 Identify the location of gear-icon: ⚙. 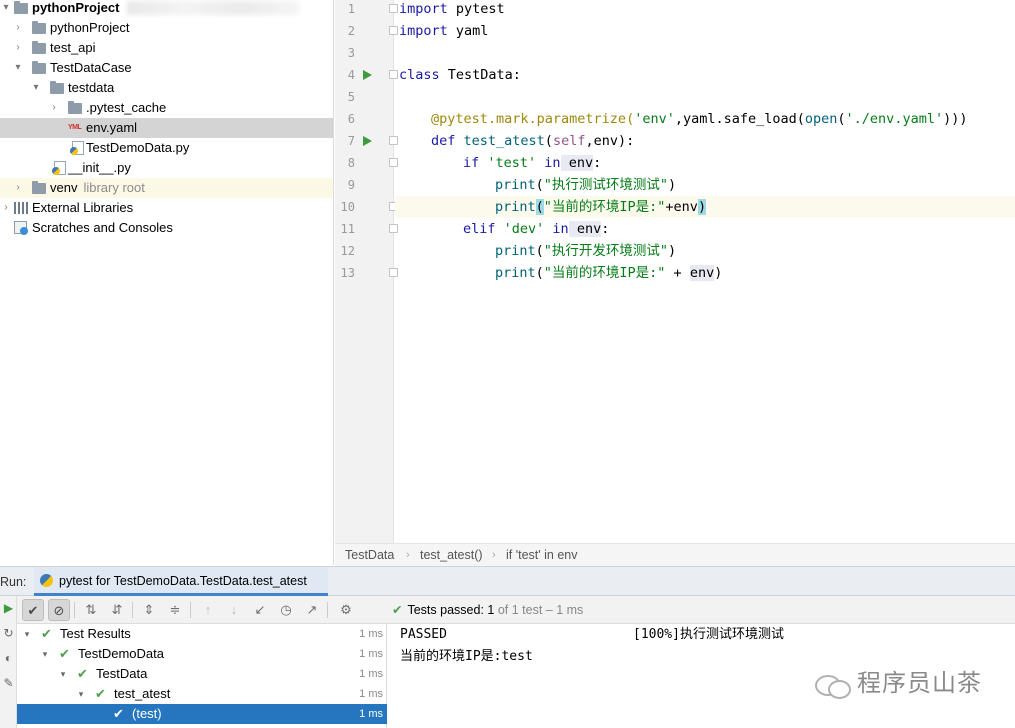
(346, 610).